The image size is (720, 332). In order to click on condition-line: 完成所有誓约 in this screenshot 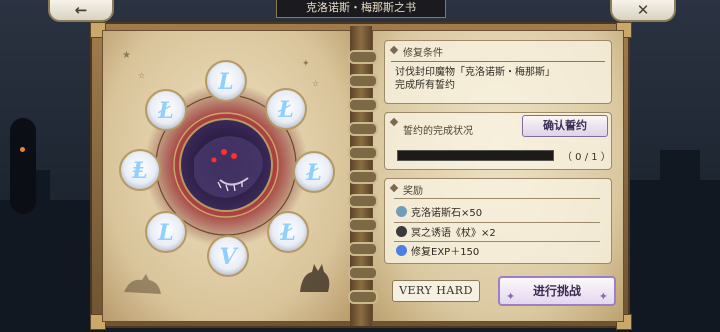, I will do `click(425, 85)`.